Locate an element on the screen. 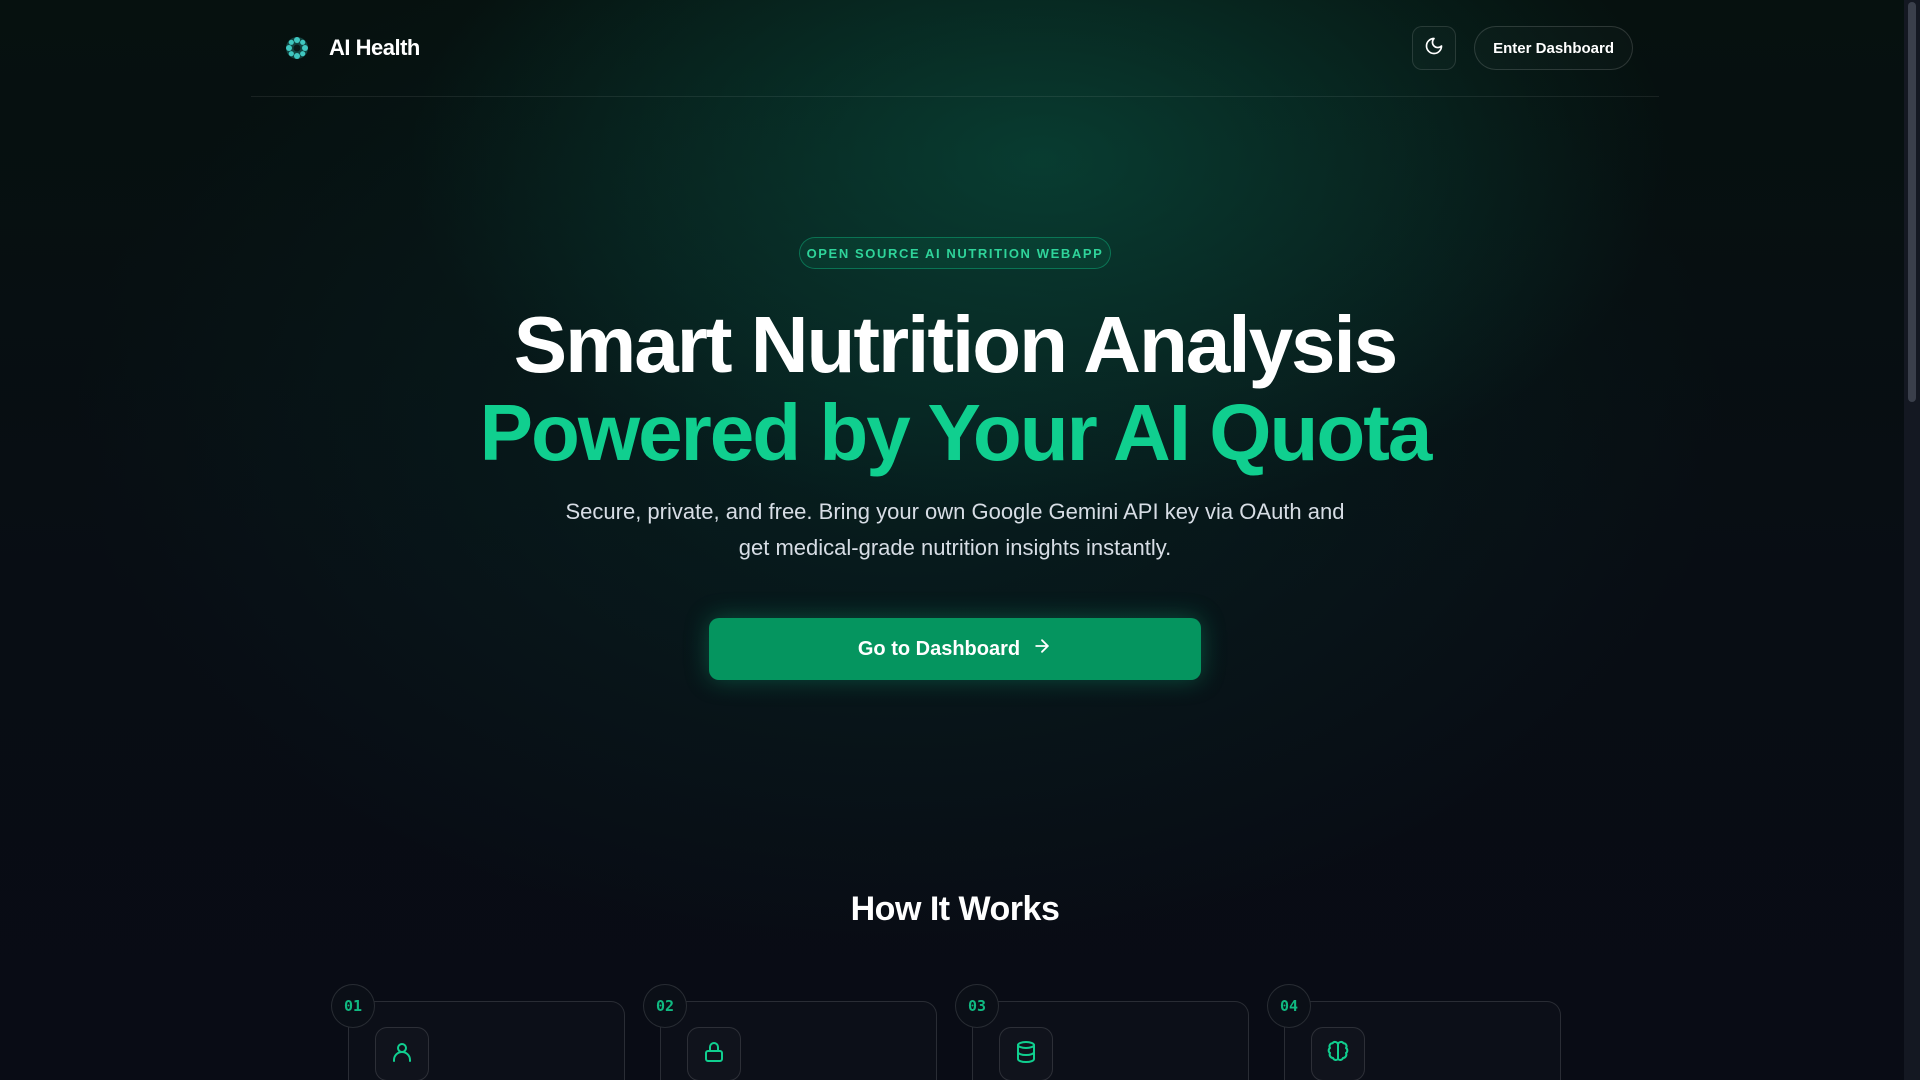  brand: AI Health is located at coordinates (351, 48).